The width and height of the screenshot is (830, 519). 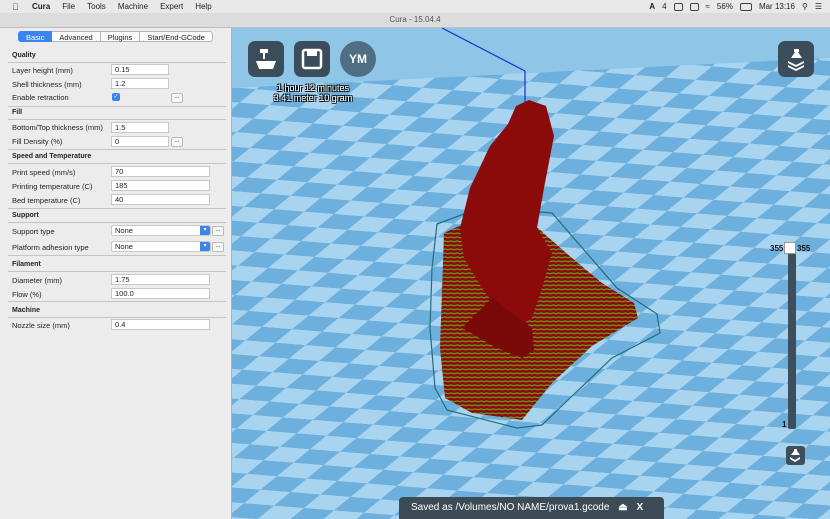 What do you see at coordinates (17, 112) in the screenshot?
I see `section-fill: Fill` at bounding box center [17, 112].